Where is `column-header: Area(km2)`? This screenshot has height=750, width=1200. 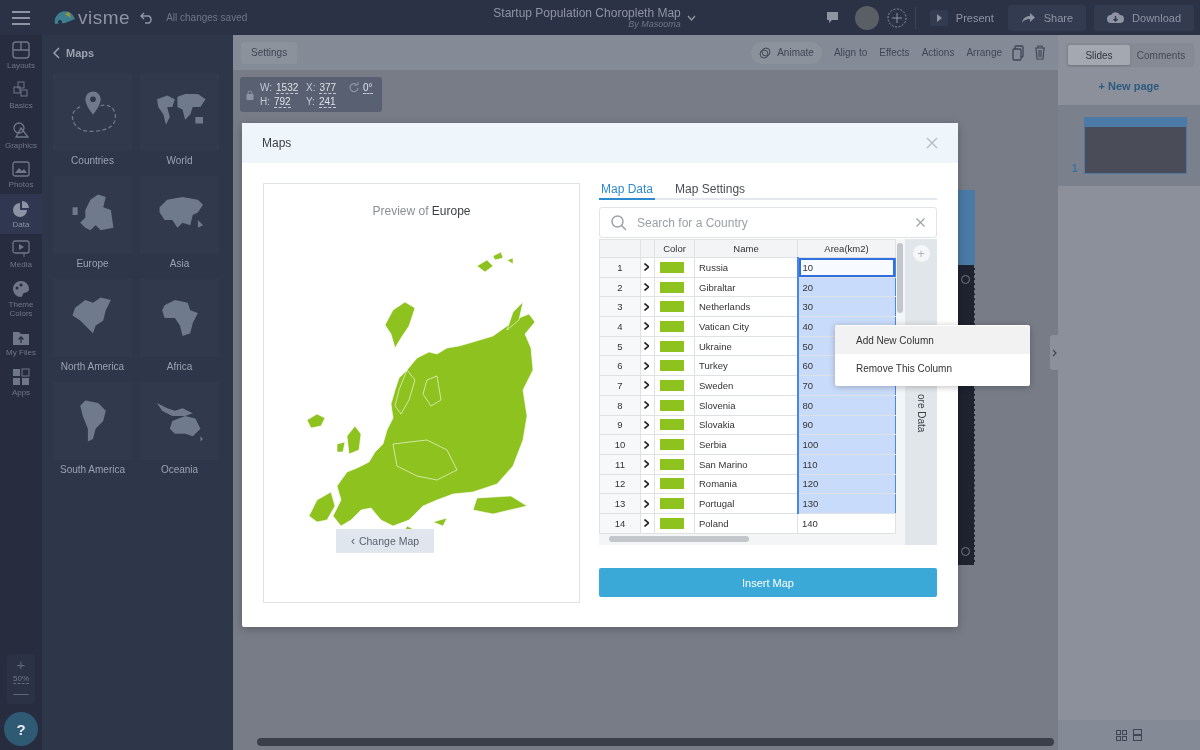 column-header: Area(km2) is located at coordinates (846, 248).